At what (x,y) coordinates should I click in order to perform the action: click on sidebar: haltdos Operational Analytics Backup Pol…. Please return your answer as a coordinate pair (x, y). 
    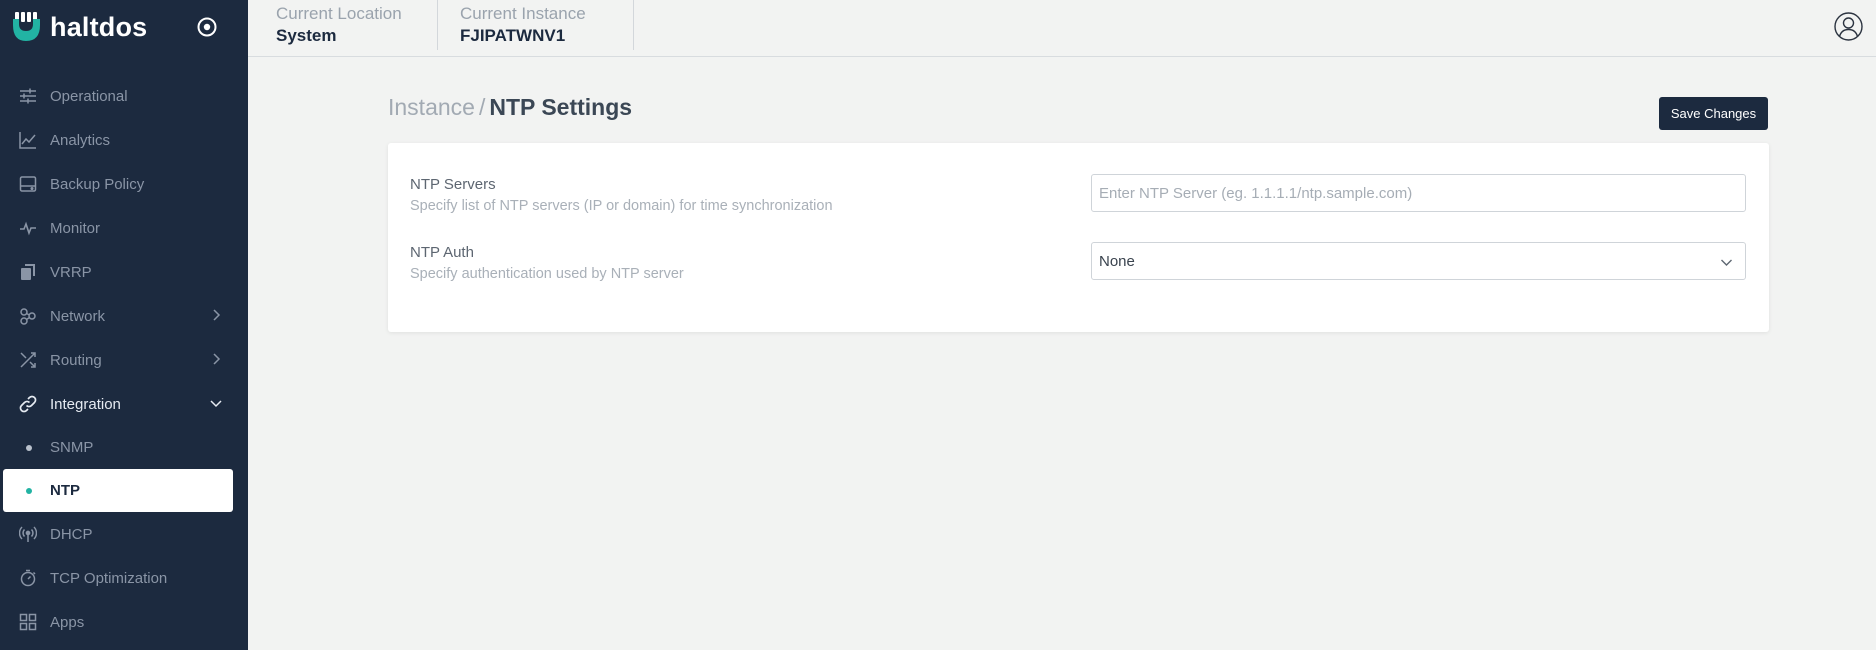
    Looking at the image, I should click on (124, 325).